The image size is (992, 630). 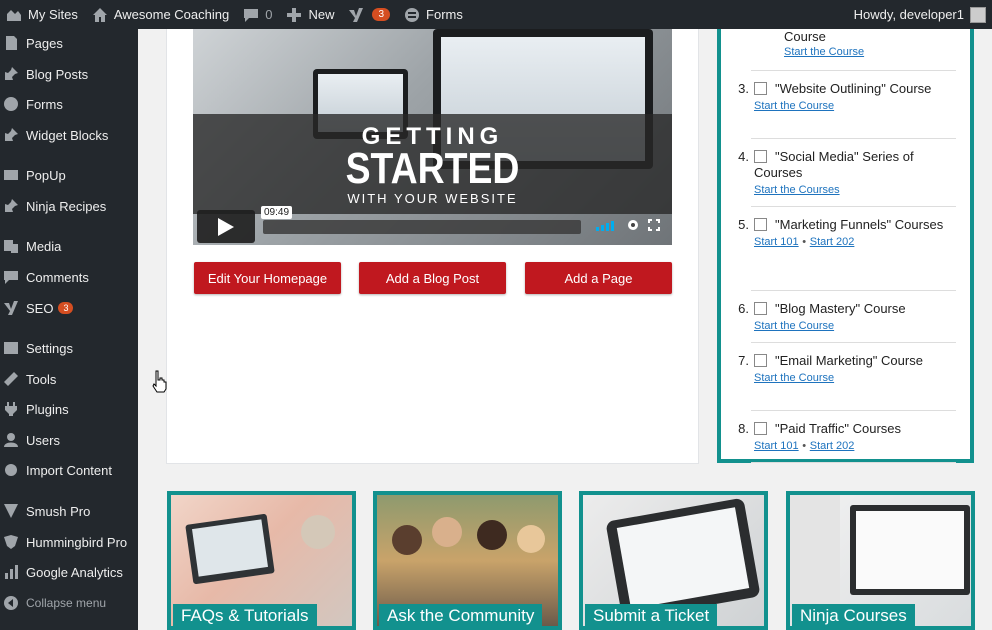 I want to click on seo-badge: 3, so click(x=66, y=308).